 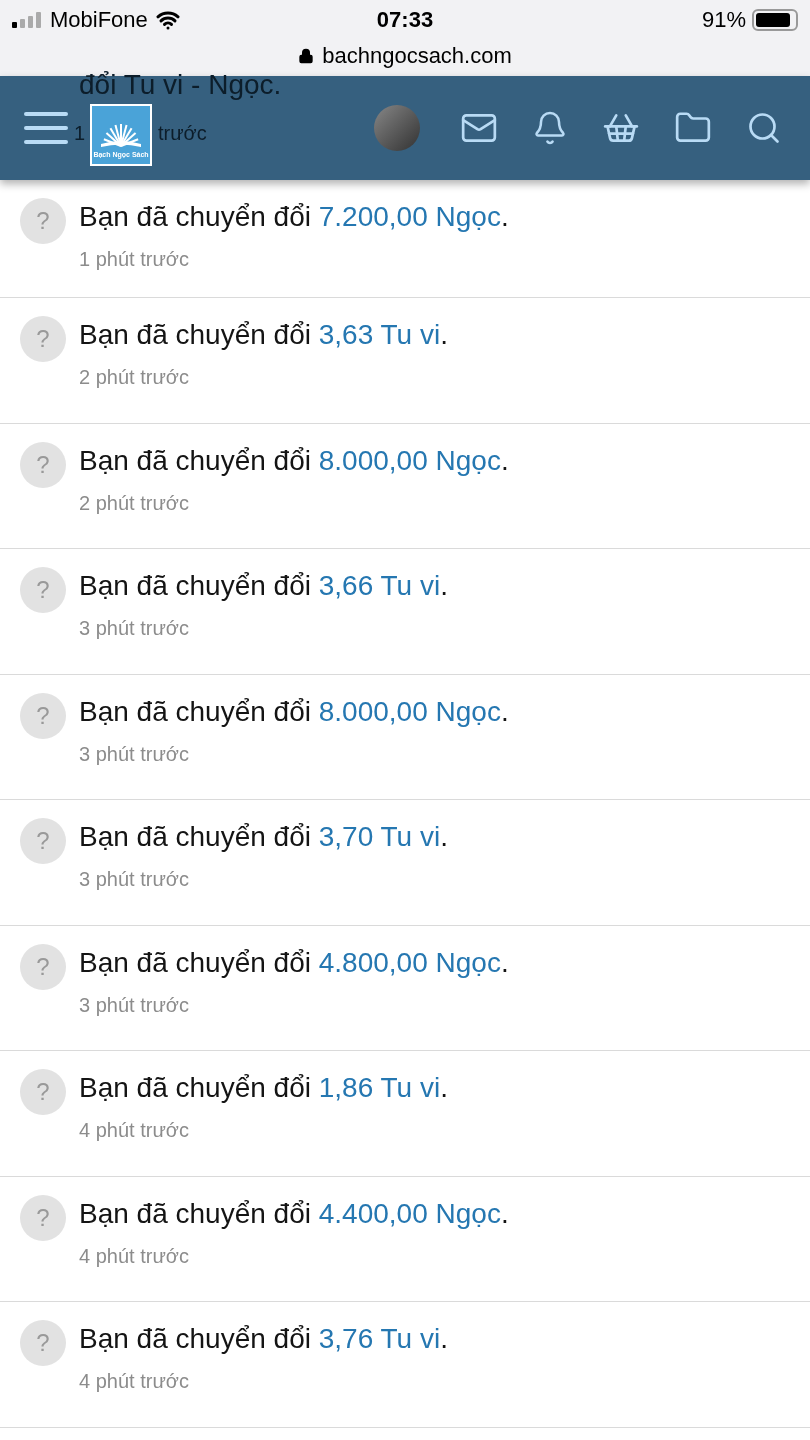 I want to click on peek-time: trước, so click(x=182, y=133).